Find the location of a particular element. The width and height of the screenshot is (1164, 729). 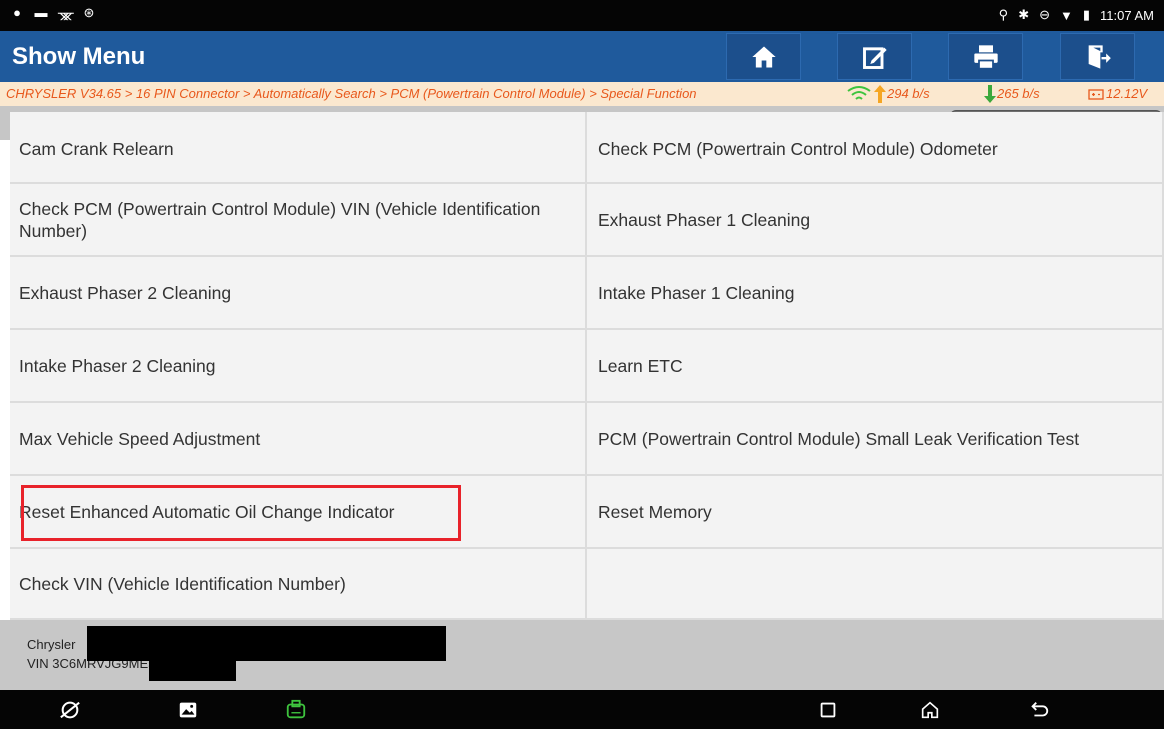

menu-item-label: Learn ETC is located at coordinates (640, 365).